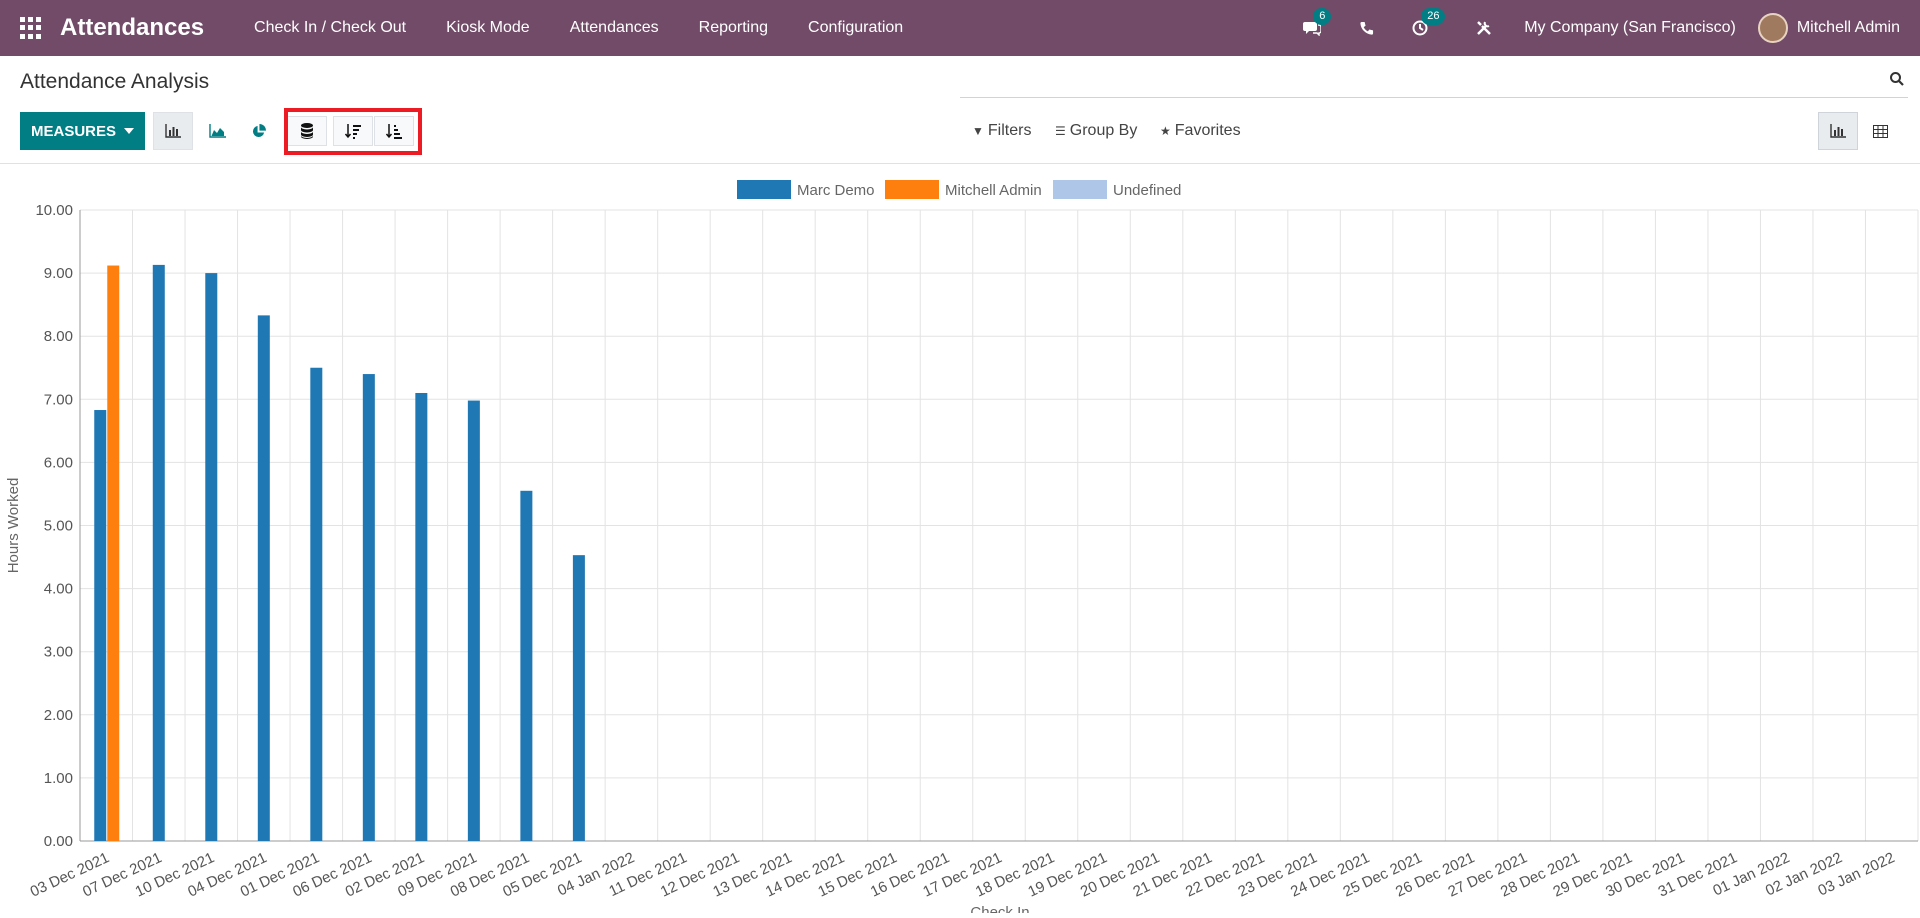 This screenshot has width=1920, height=918. Describe the element at coordinates (1060, 131) in the screenshot. I see `bars-icon: ☰` at that location.